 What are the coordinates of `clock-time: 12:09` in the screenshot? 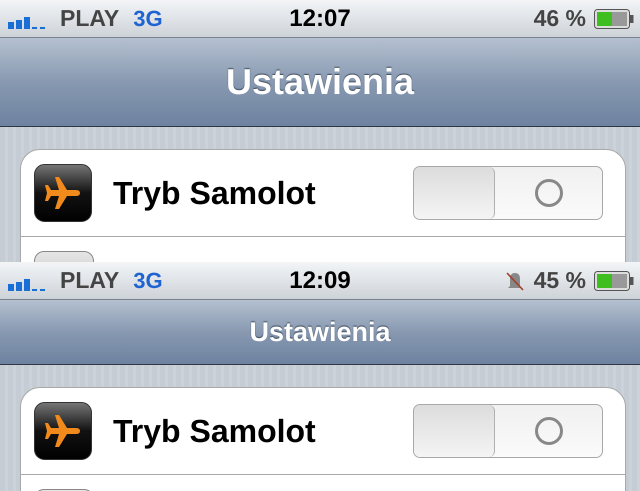 It's located at (320, 280).